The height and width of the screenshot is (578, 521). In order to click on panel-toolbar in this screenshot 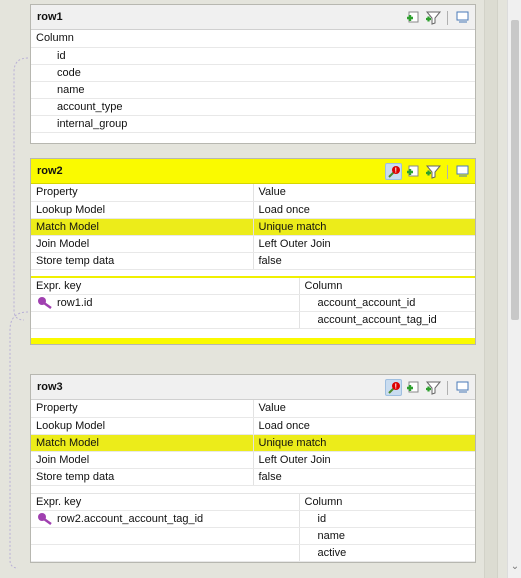, I will do `click(436, 17)`.